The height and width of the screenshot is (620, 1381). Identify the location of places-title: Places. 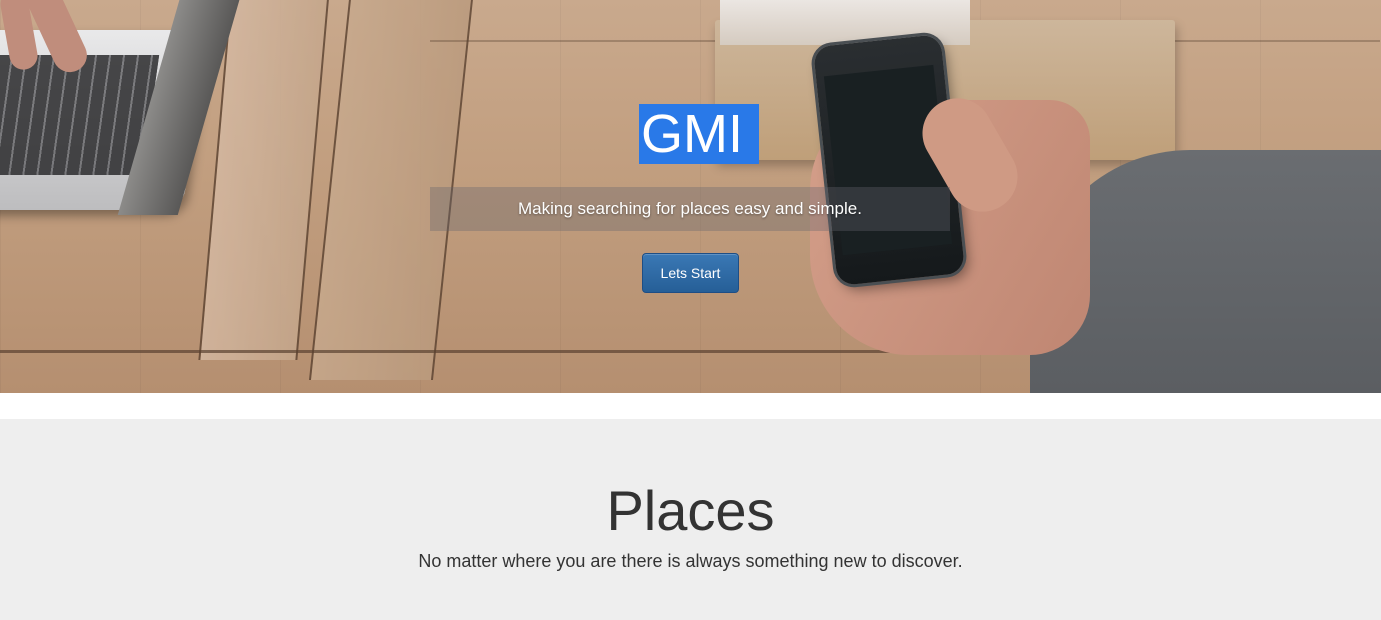
(690, 510).